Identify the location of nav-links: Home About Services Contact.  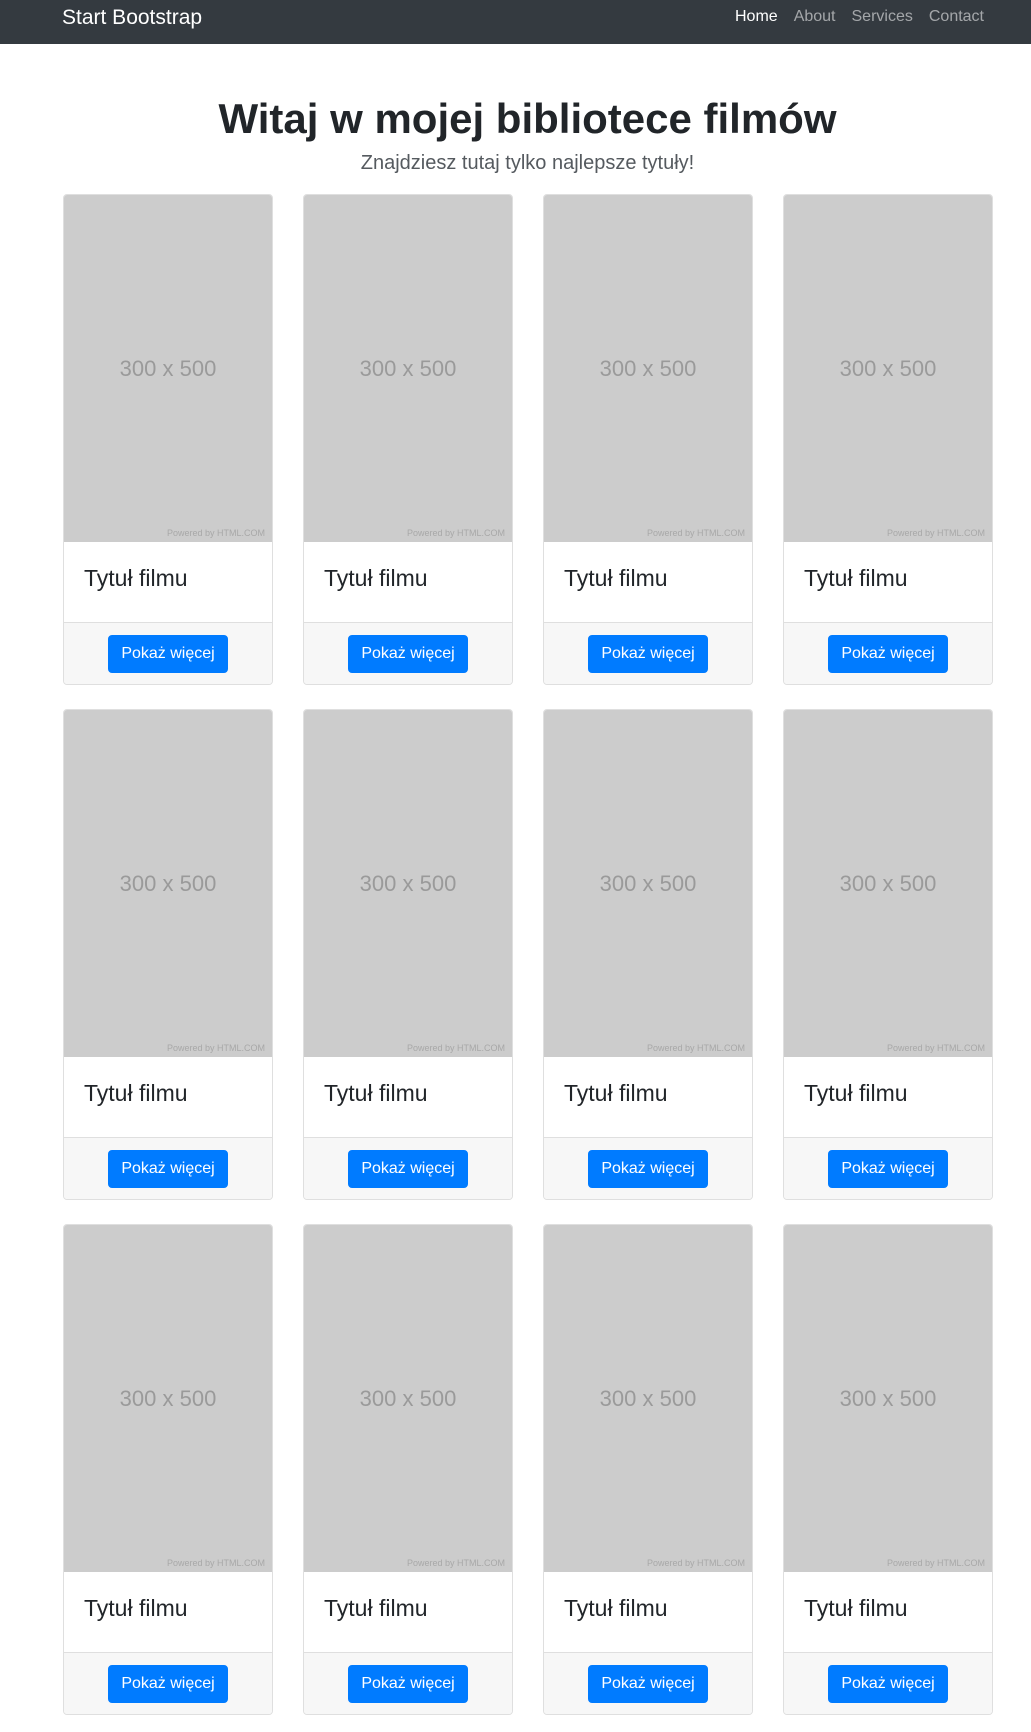
(859, 17).